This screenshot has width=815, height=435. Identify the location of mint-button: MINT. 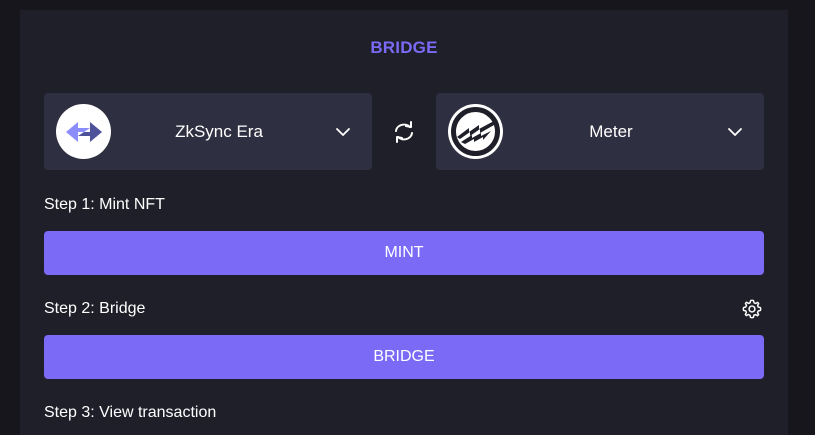
(404, 253).